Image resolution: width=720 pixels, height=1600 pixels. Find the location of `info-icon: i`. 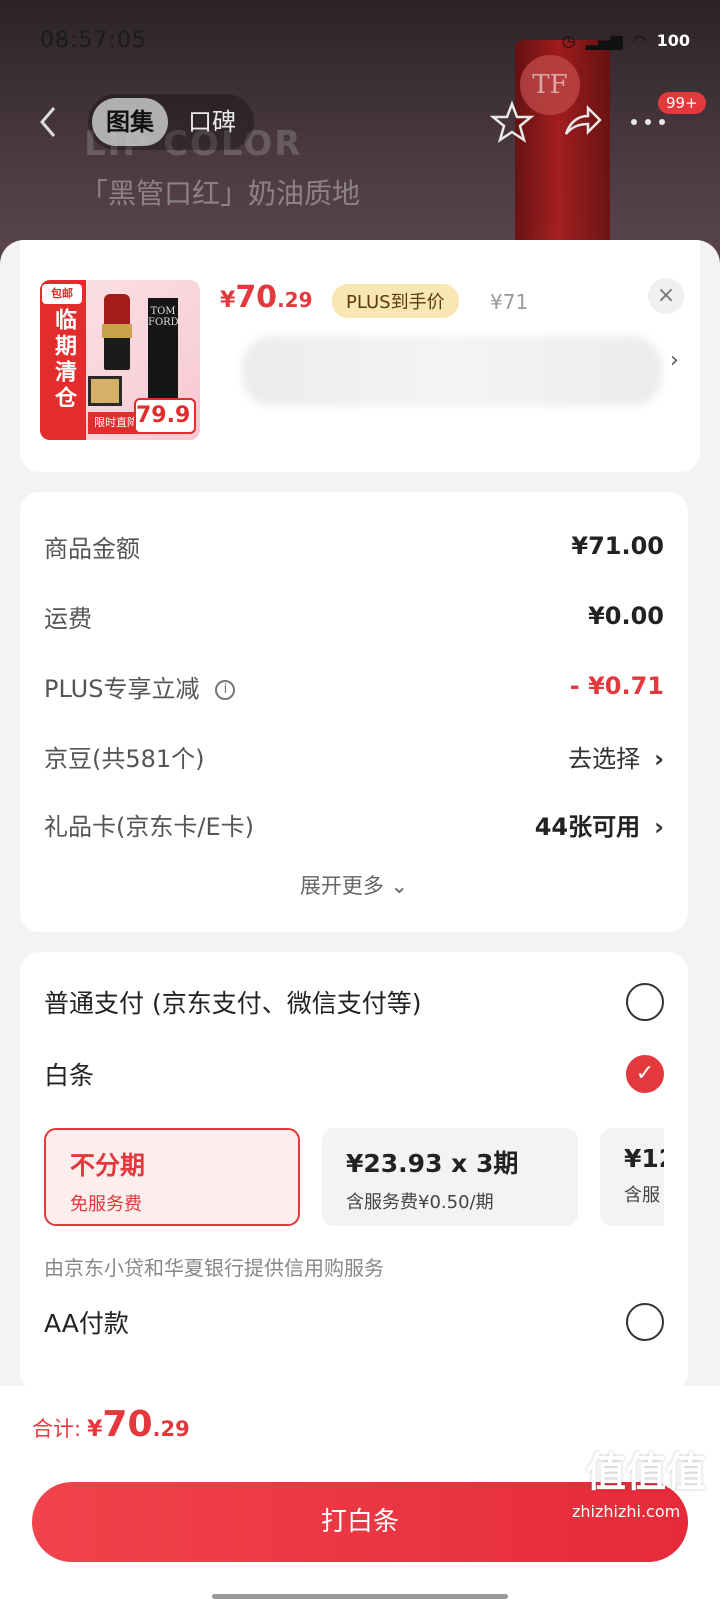

info-icon: i is located at coordinates (225, 689).